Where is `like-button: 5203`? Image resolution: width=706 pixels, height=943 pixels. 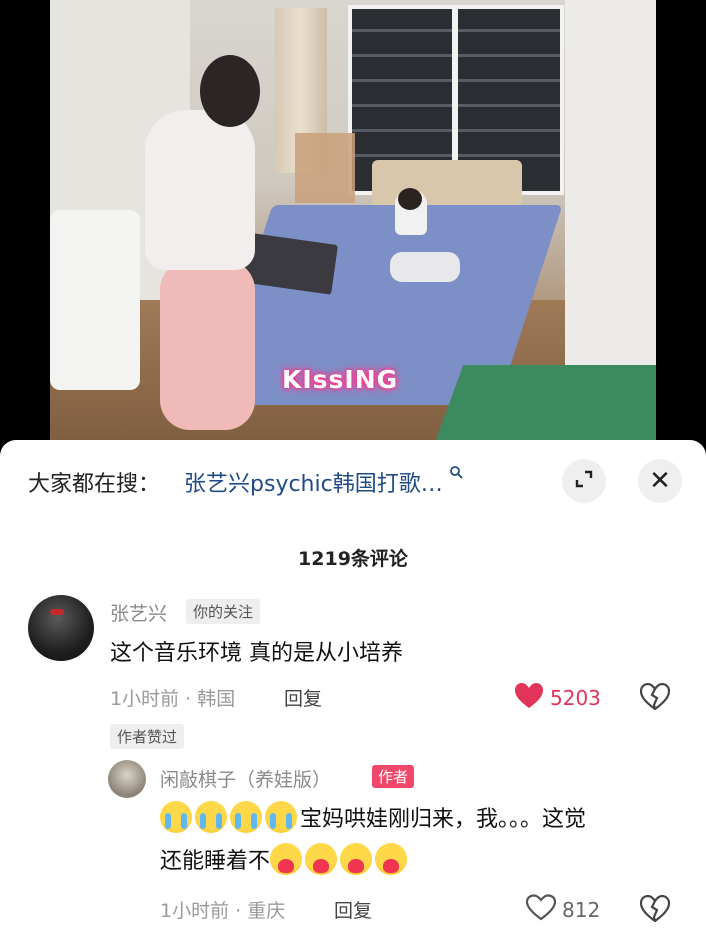
like-button: 5203 is located at coordinates (557, 697).